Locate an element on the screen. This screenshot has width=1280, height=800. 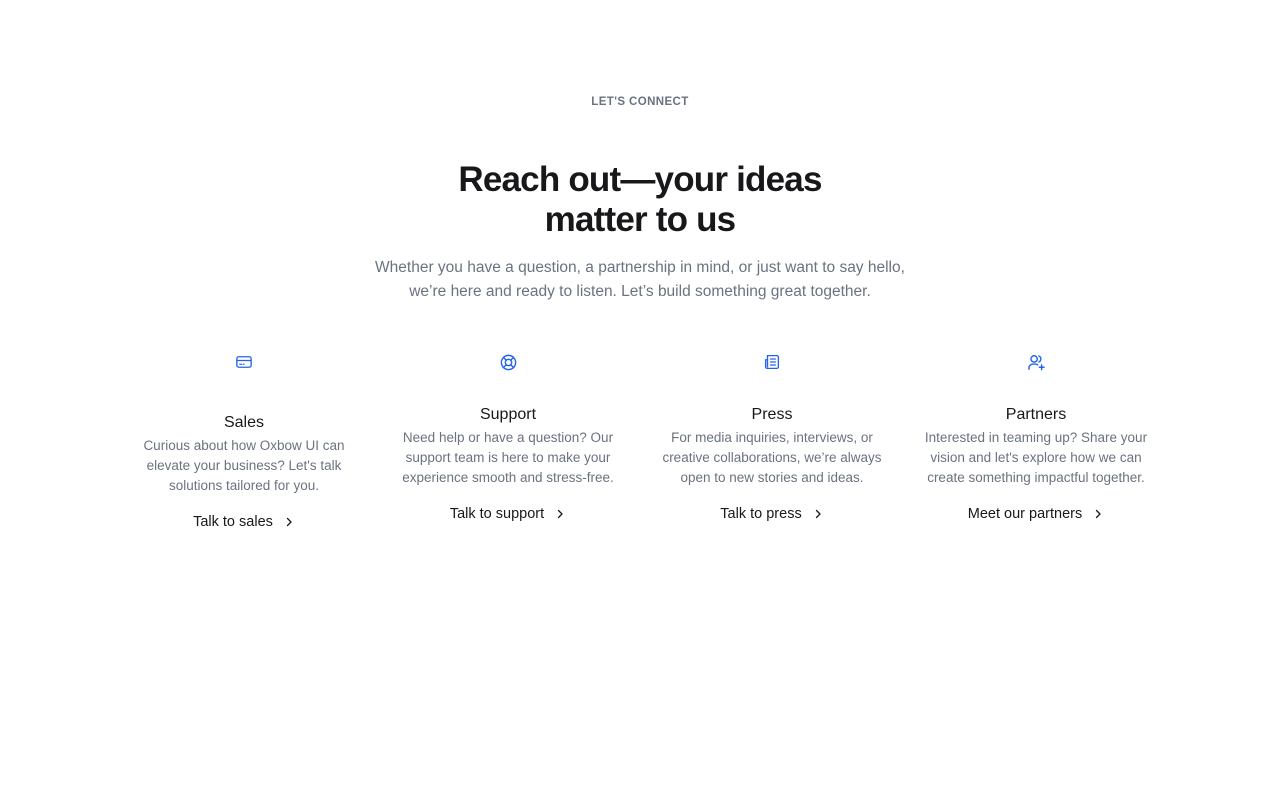
credit-card-icon is located at coordinates (244, 362).